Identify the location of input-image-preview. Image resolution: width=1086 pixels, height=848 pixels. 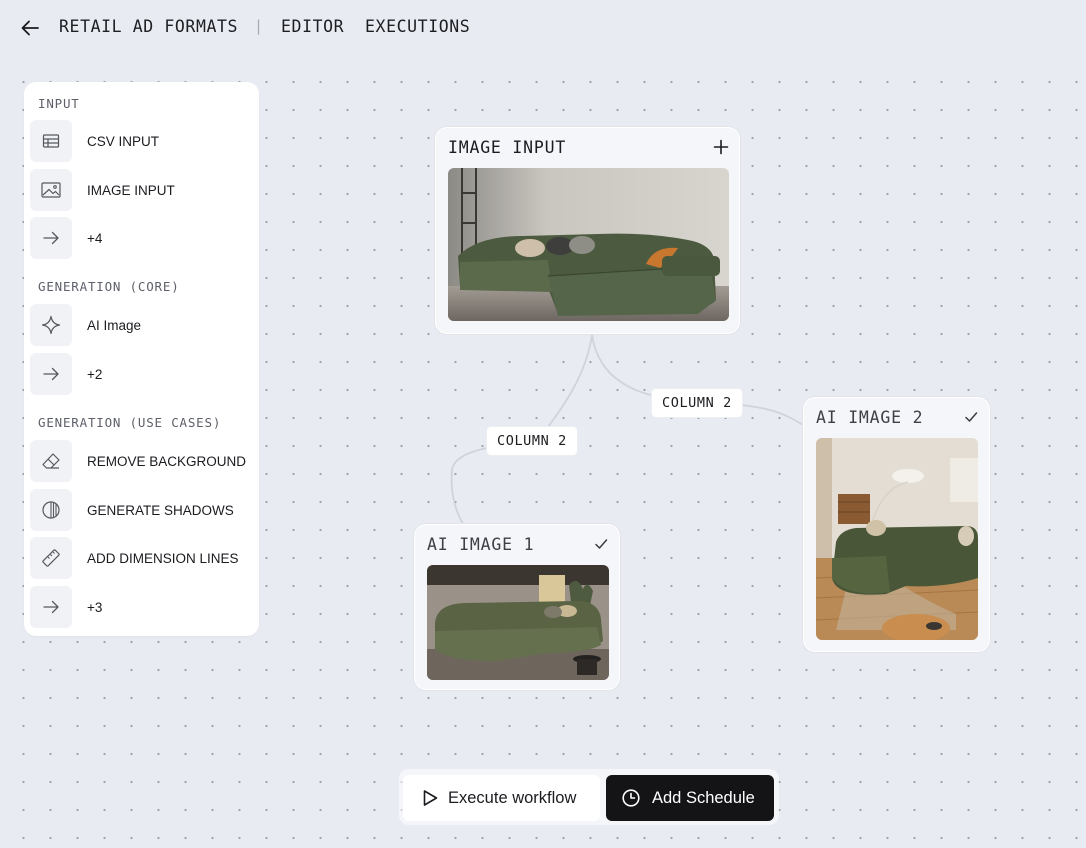
(588, 244).